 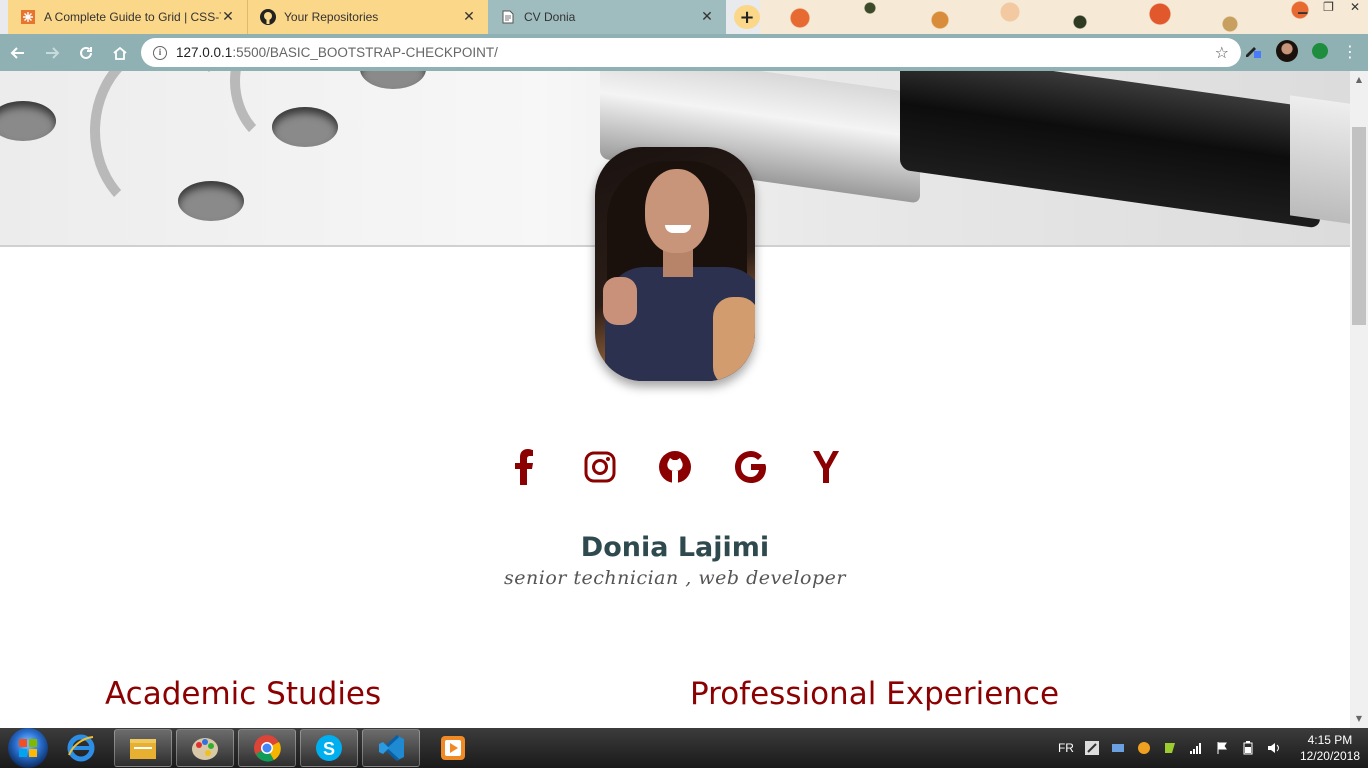 I want to click on instagram-icon, so click(x=600, y=467).